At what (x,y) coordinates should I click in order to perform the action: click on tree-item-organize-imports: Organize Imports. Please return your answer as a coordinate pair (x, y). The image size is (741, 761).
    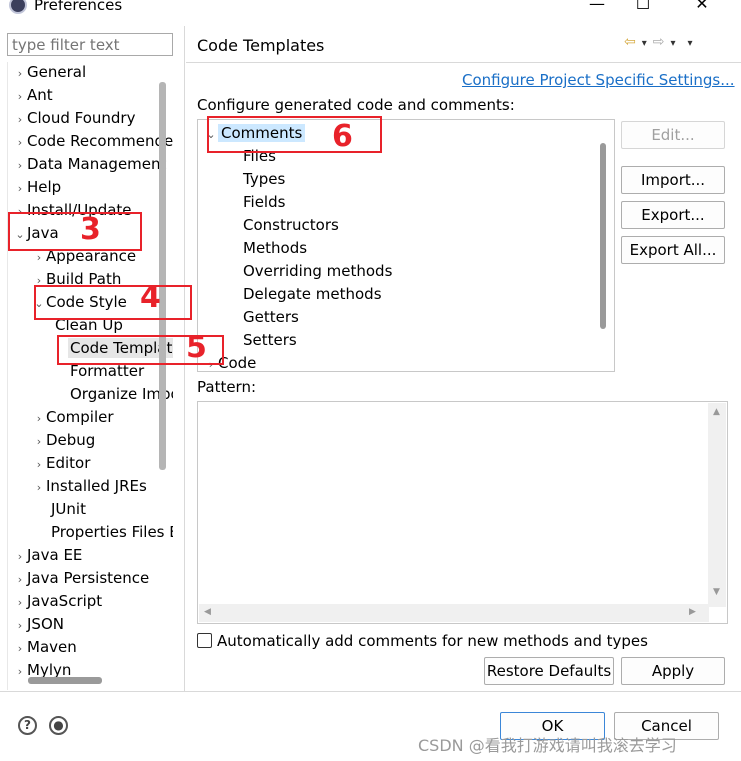
    Looking at the image, I should click on (121, 395).